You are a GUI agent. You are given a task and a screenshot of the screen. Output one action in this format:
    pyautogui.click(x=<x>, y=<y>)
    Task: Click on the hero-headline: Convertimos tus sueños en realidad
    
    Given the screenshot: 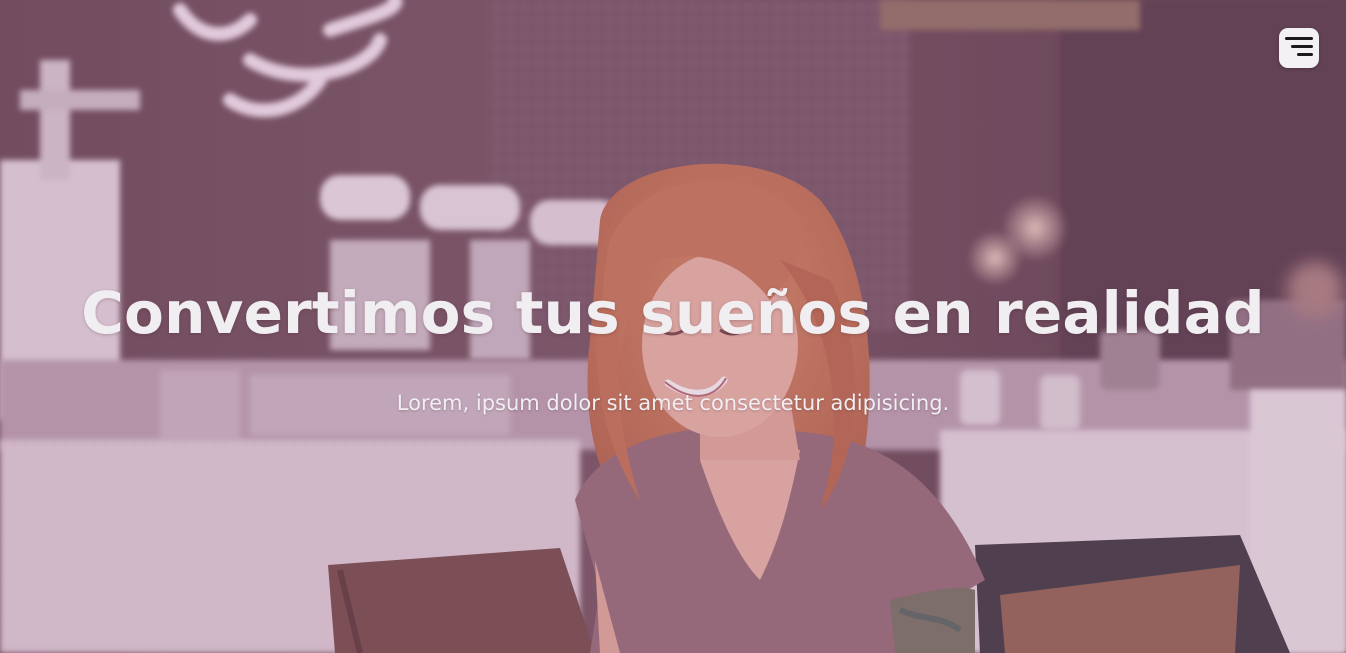 What is the action you would take?
    pyautogui.click(x=673, y=313)
    